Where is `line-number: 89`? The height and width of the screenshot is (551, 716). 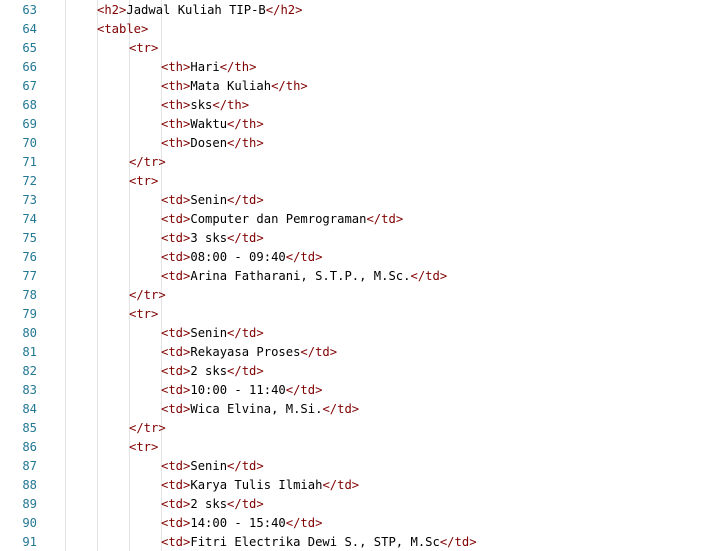
line-number: 89 is located at coordinates (29, 503).